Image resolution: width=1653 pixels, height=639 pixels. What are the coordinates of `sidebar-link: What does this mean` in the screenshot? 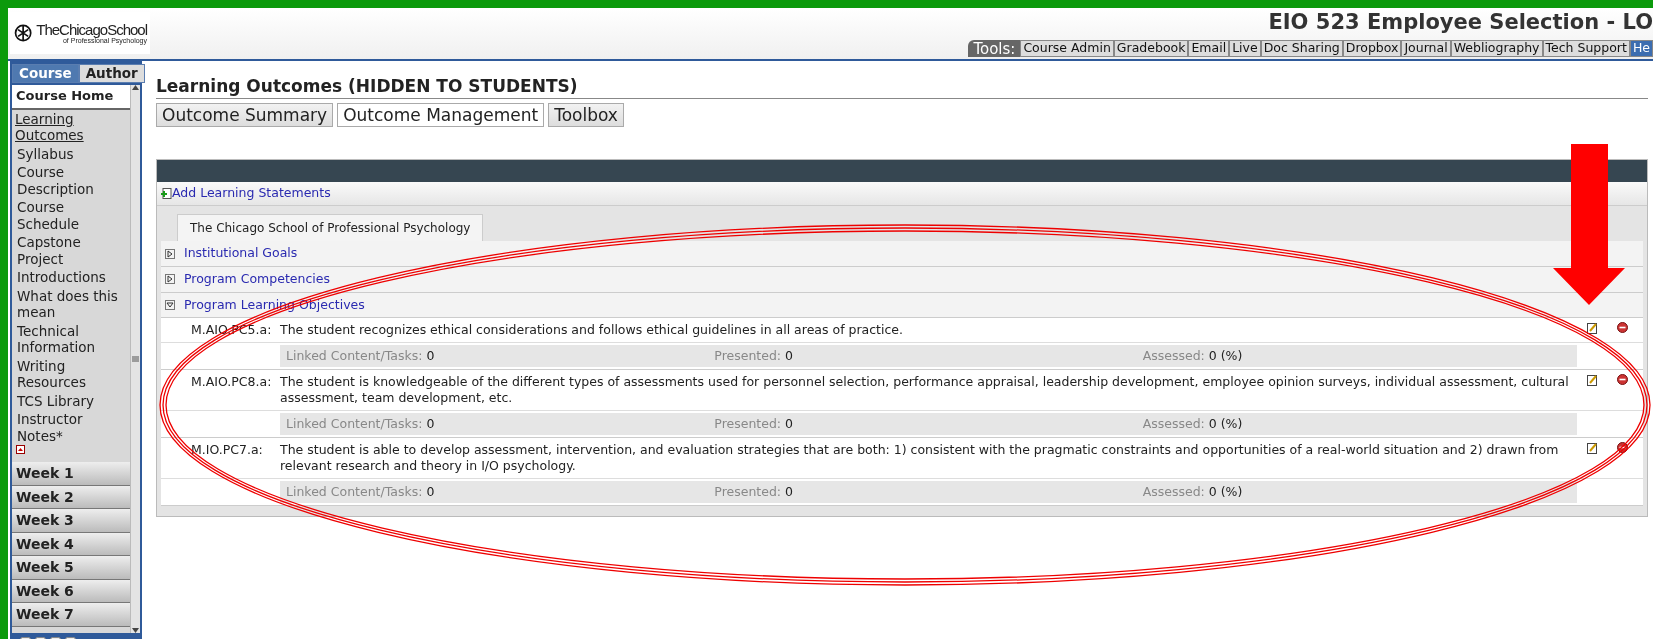 It's located at (71, 304).